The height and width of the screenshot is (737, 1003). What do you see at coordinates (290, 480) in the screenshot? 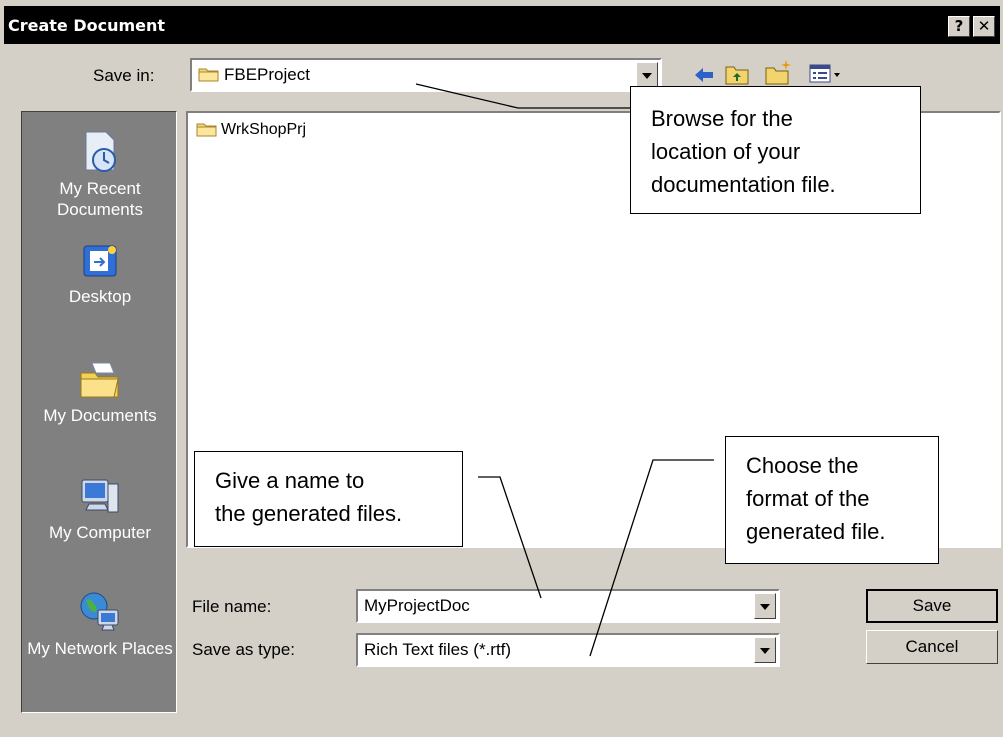
I see `callout-line: Give a name to` at bounding box center [290, 480].